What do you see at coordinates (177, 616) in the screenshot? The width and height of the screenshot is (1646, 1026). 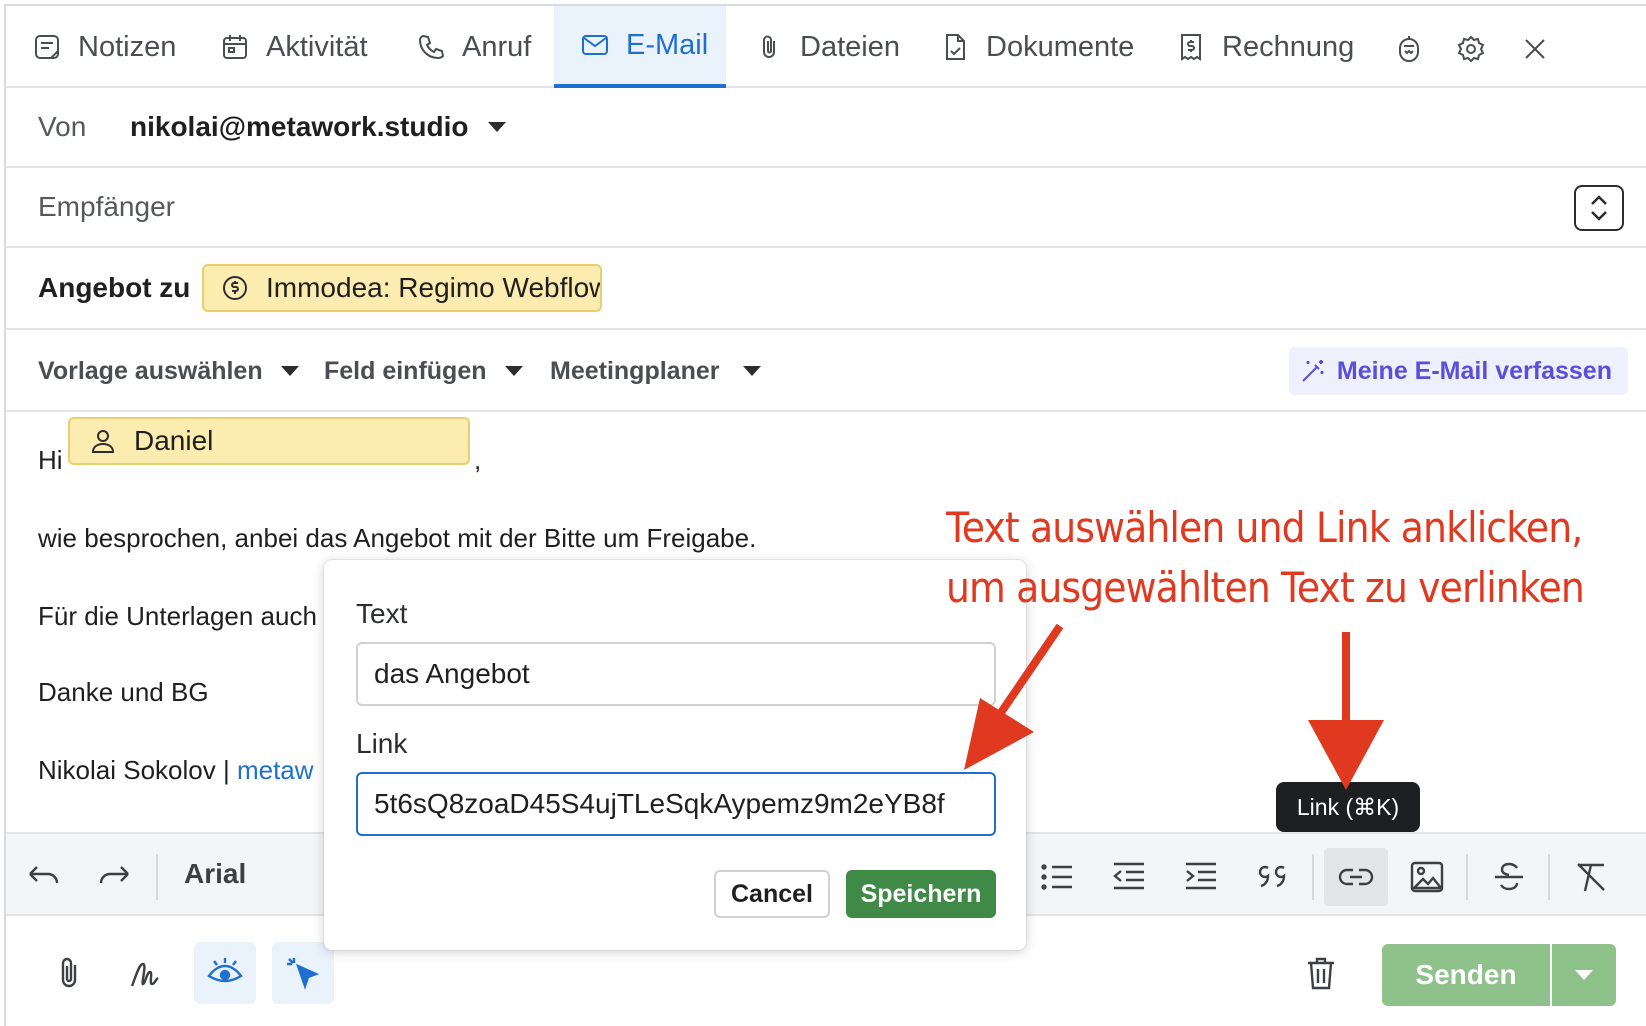 I see `body-line-2: Für die Unterlagen auch` at bounding box center [177, 616].